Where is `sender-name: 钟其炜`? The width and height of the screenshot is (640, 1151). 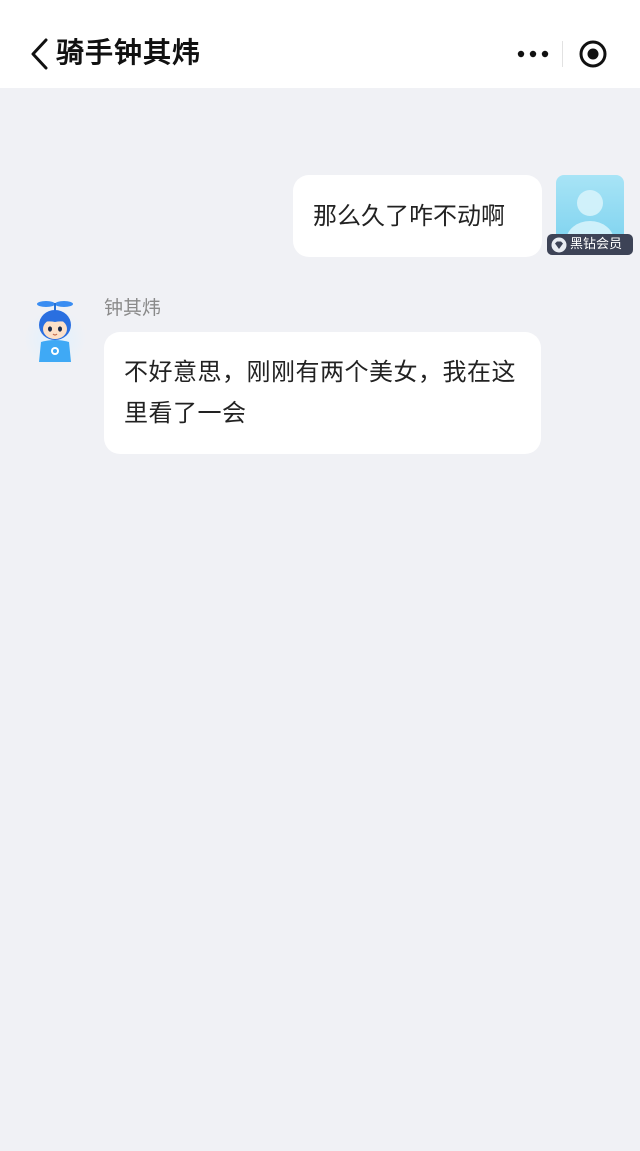
sender-name: 钟其炜 is located at coordinates (133, 308).